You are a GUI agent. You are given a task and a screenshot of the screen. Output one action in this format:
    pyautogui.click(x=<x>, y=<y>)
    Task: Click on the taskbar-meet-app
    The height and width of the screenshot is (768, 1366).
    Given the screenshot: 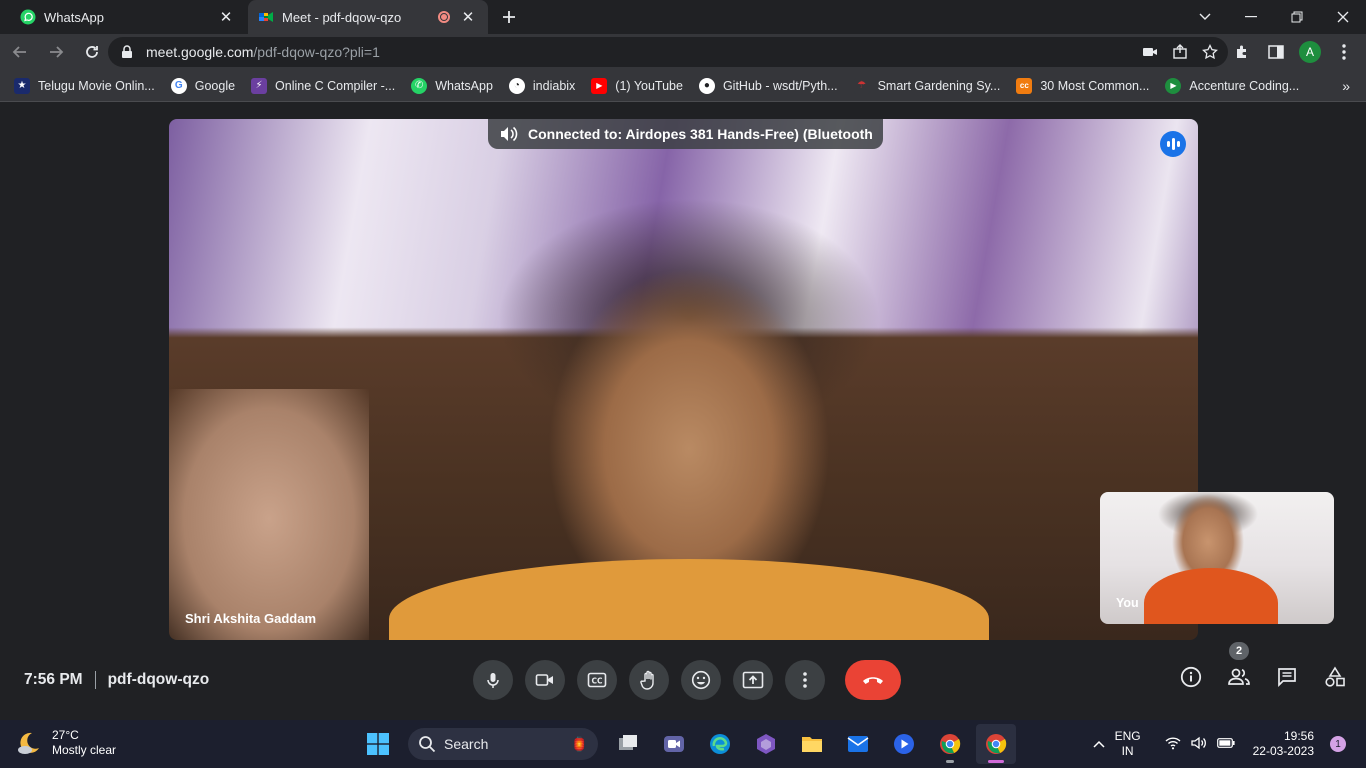 What is the action you would take?
    pyautogui.click(x=674, y=744)
    